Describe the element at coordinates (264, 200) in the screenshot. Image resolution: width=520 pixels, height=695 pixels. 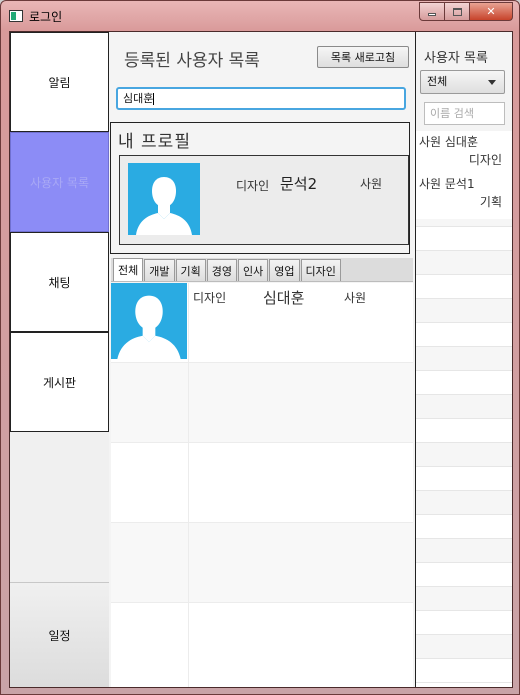
I see `profile-card: 디자인 문석2 사원` at that location.